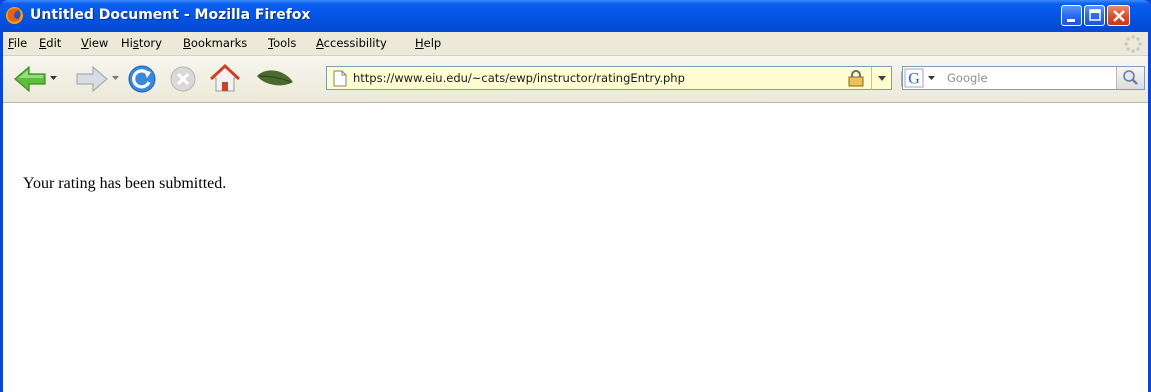 This screenshot has height=392, width=1151. What do you see at coordinates (183, 79) in the screenshot?
I see `stop-icon` at bounding box center [183, 79].